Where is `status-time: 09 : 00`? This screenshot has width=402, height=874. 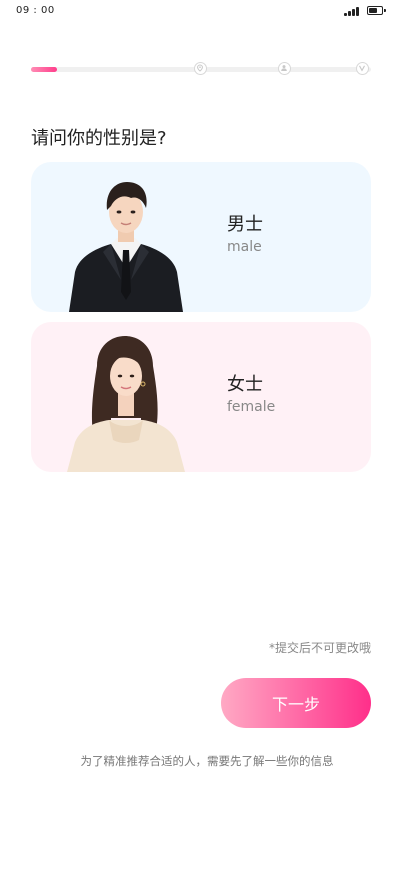
status-time: 09 : 00 is located at coordinates (35, 10).